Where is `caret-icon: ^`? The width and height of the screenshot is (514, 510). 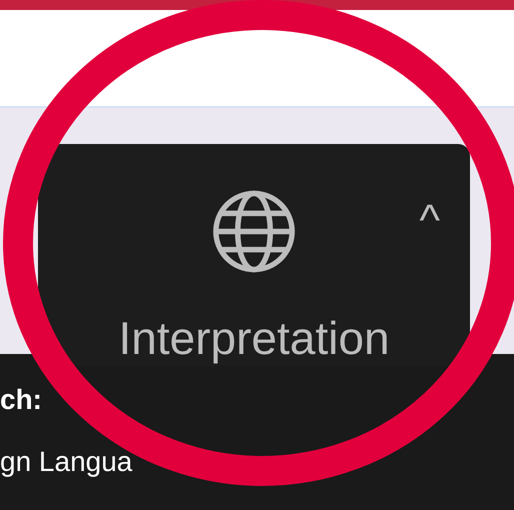
caret-icon: ^ is located at coordinates (429, 221).